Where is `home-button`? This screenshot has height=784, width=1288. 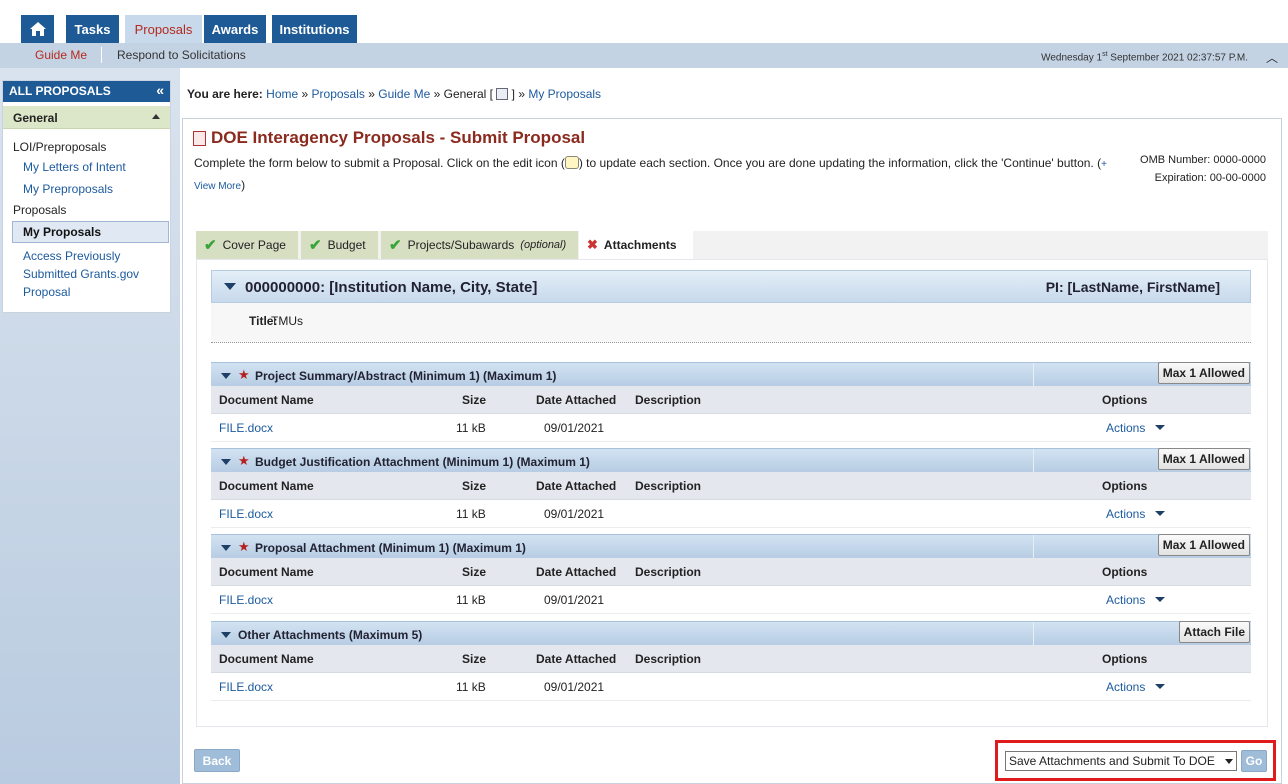 home-button is located at coordinates (37, 29).